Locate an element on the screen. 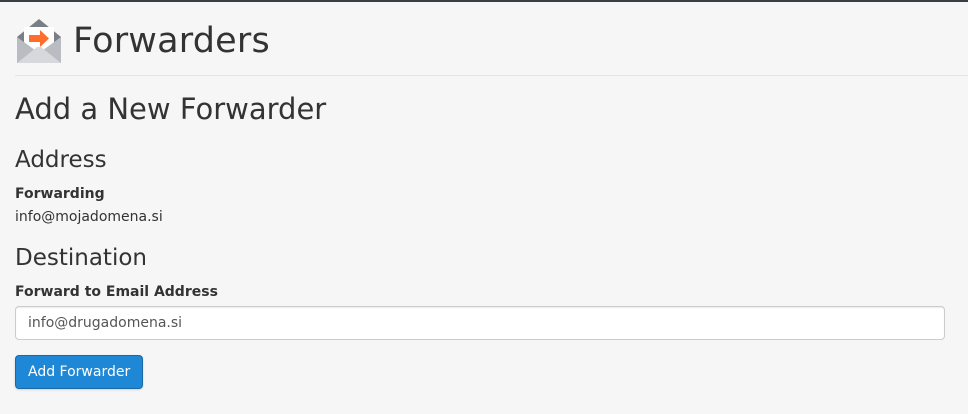  page-title: Forwarders is located at coordinates (171, 40).